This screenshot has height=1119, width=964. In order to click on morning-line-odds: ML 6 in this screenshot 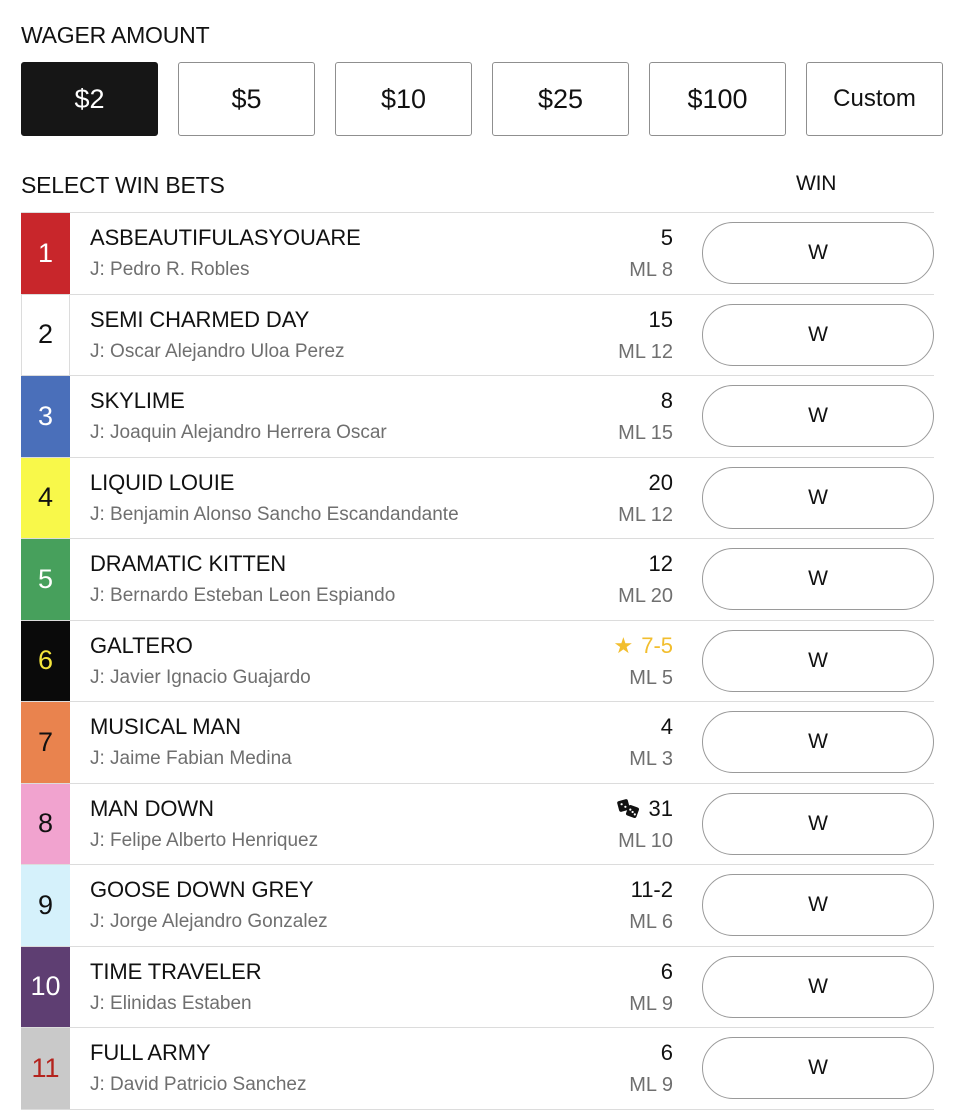, I will do `click(651, 922)`.